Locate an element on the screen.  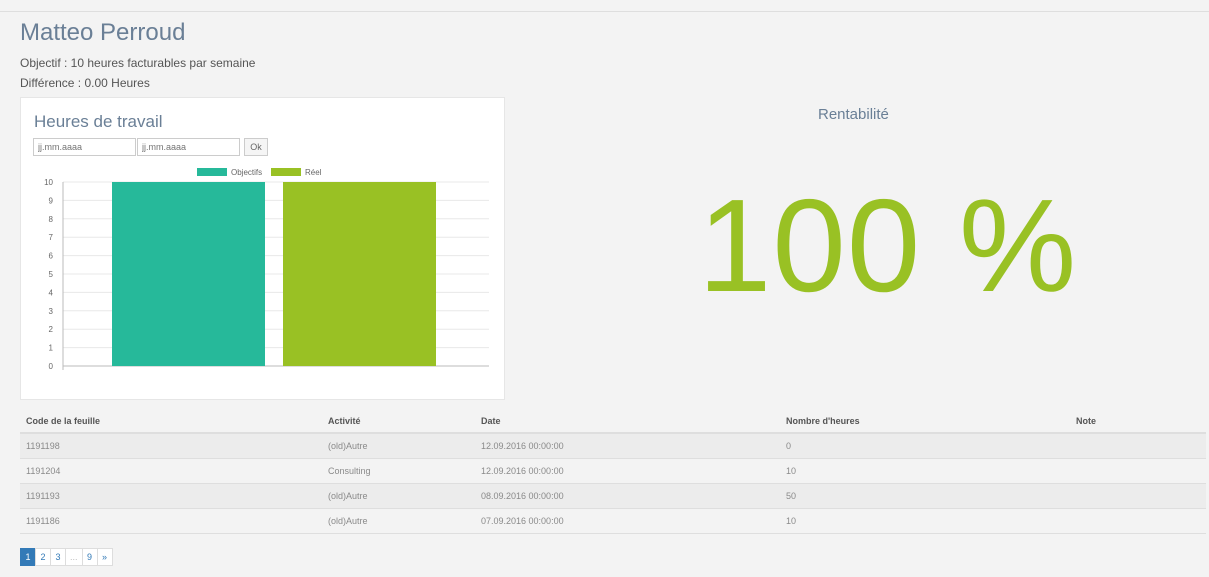
y-tick-label: 0 is located at coordinates (51, 366).